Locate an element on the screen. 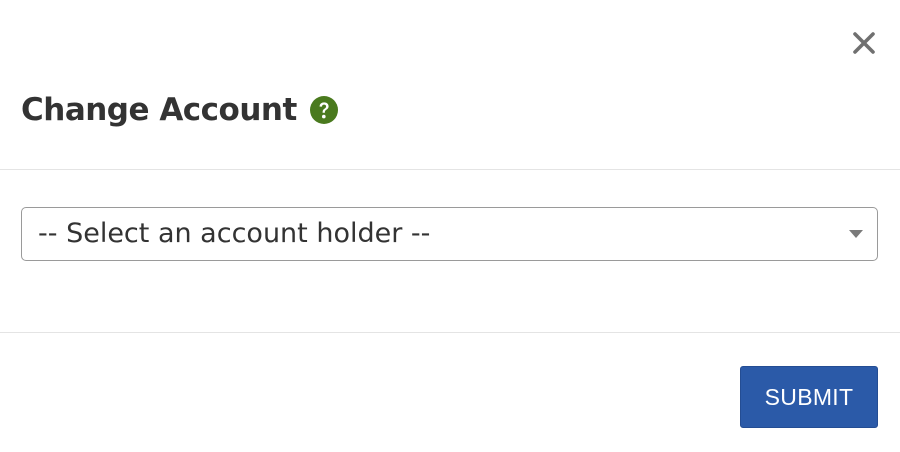  title-row: Change Account is located at coordinates (180, 110).